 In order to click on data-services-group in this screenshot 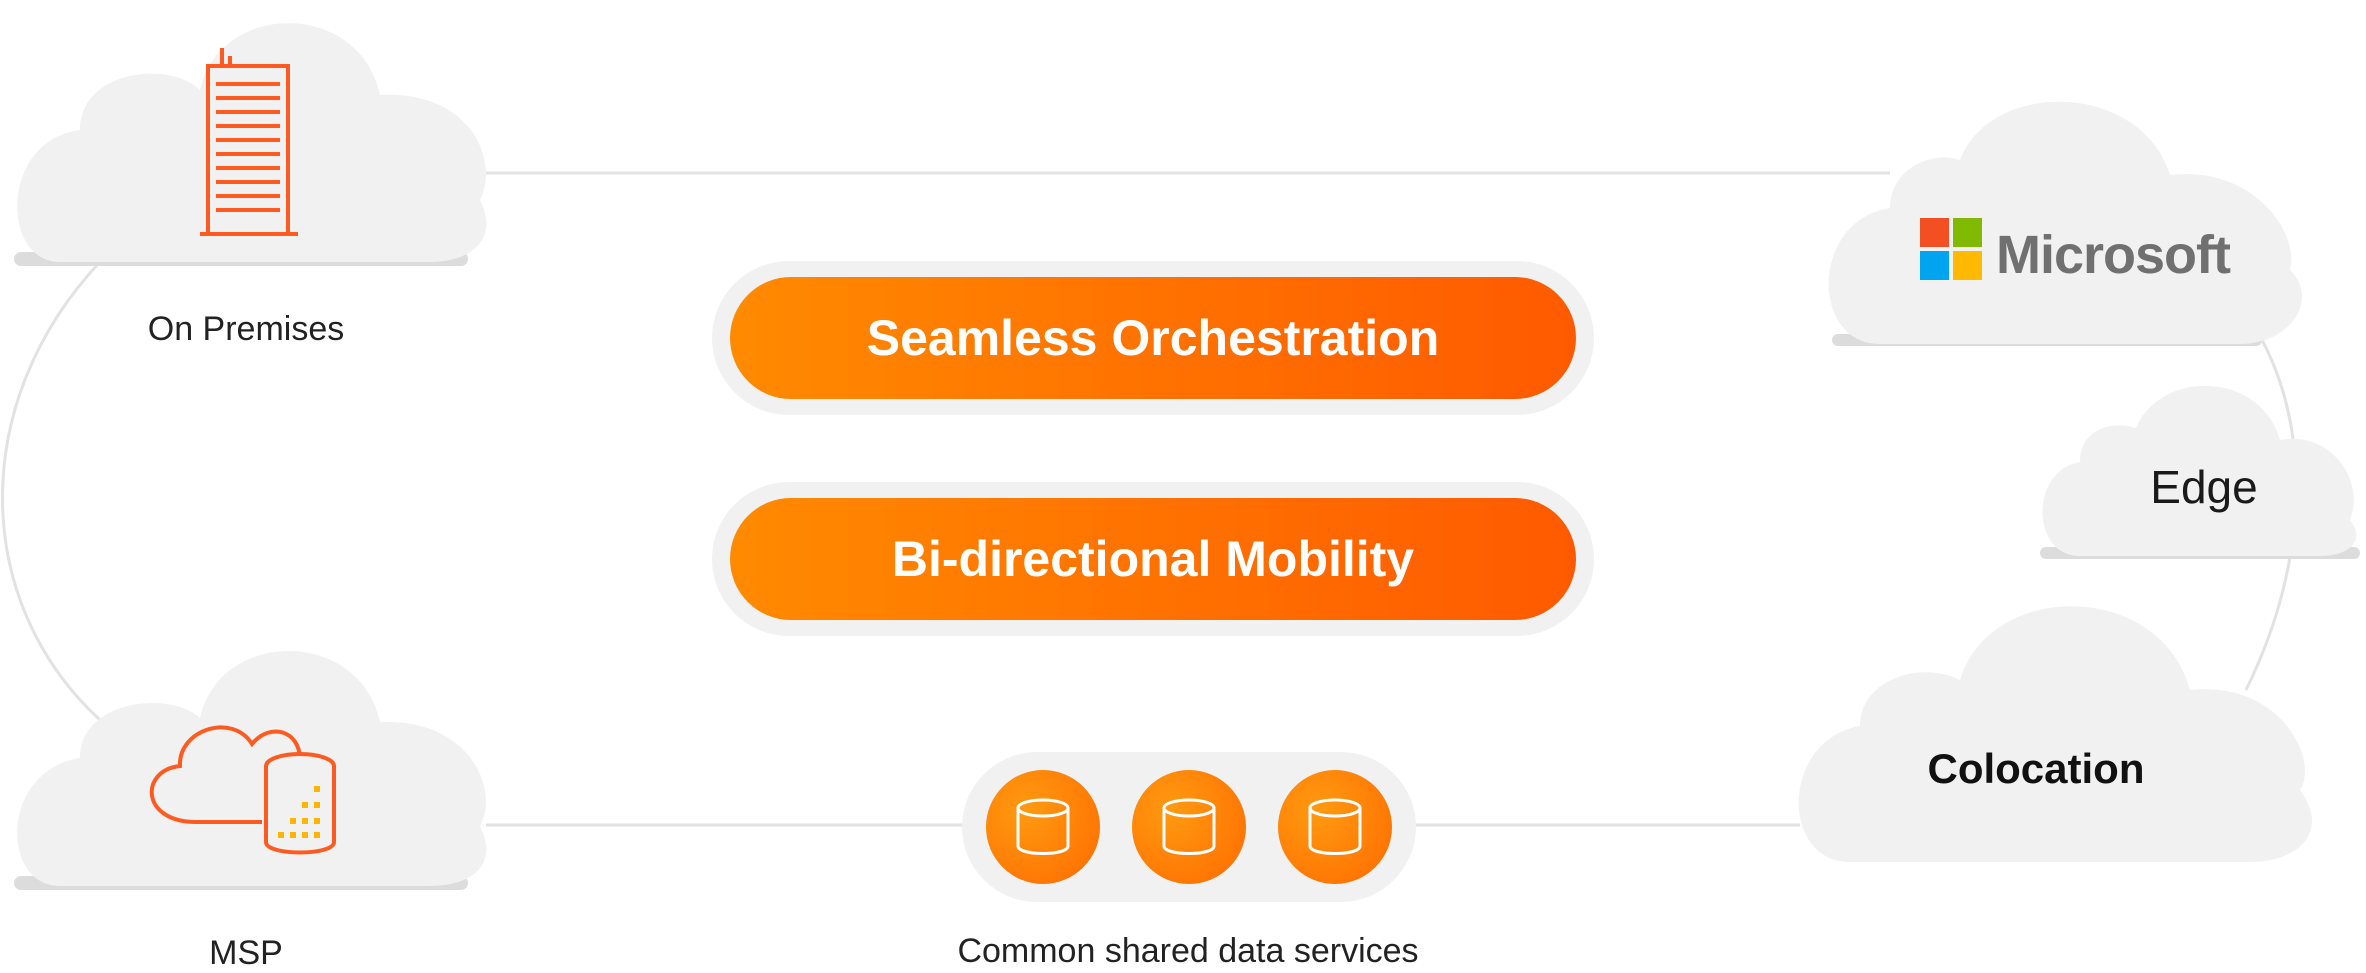, I will do `click(1189, 827)`.